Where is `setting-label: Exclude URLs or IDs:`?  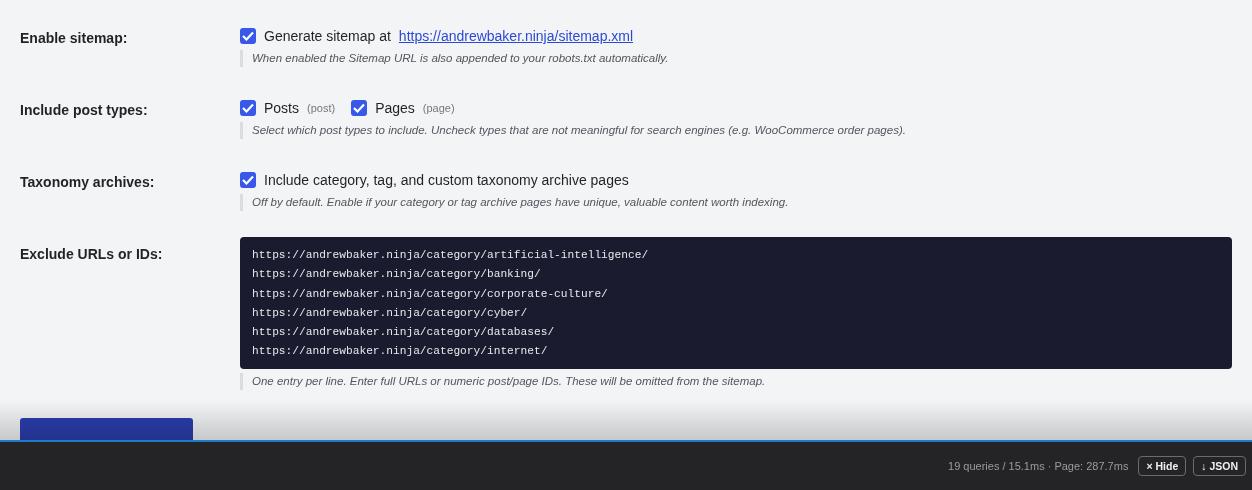 setting-label: Exclude URLs or IDs: is located at coordinates (92, 254).